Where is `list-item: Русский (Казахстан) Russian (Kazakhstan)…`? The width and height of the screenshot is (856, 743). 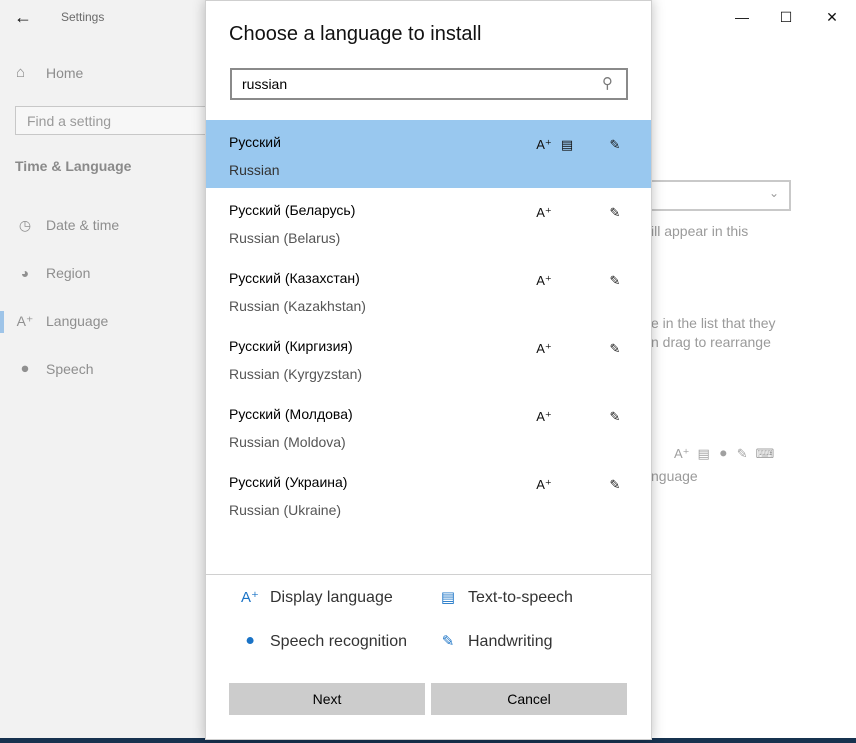 list-item: Русский (Казахстан) Russian (Kazakhstan)… is located at coordinates (428, 290).